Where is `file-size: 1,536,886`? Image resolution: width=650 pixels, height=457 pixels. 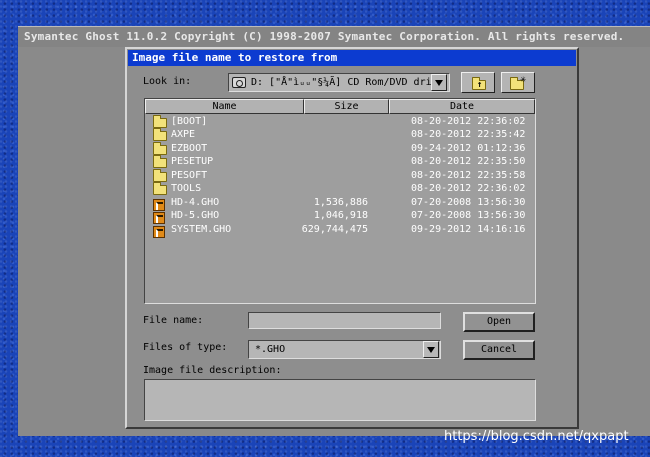 file-size: 1,536,886 is located at coordinates (340, 202).